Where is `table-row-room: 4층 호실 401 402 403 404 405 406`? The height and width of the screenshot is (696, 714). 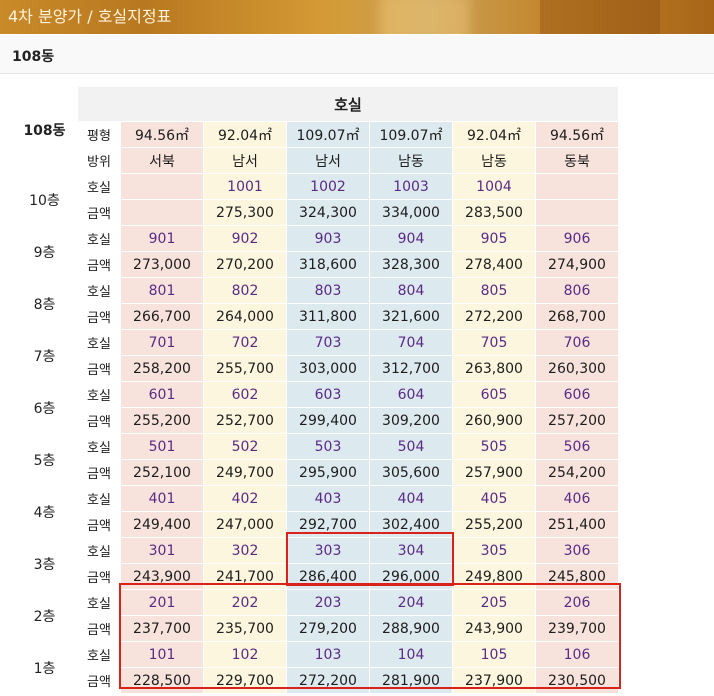
table-row-room: 4층 호실 401 402 403 404 405 406 is located at coordinates (315, 511).